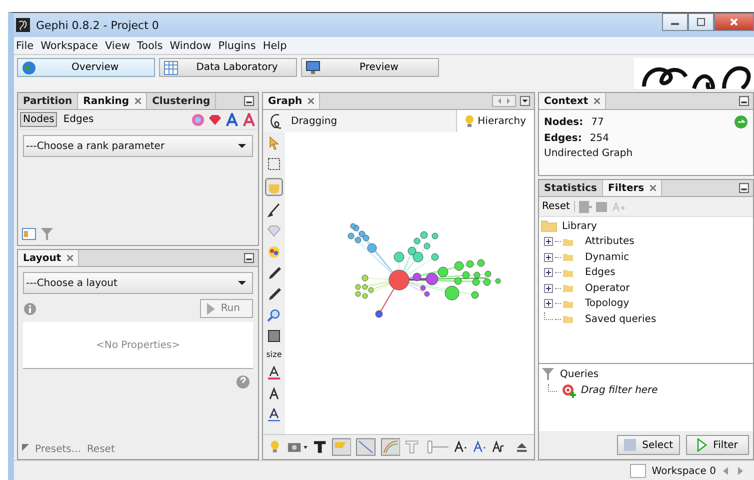 Image resolution: width=754 pixels, height=480 pixels. I want to click on tree-item: Attributes, so click(609, 242).